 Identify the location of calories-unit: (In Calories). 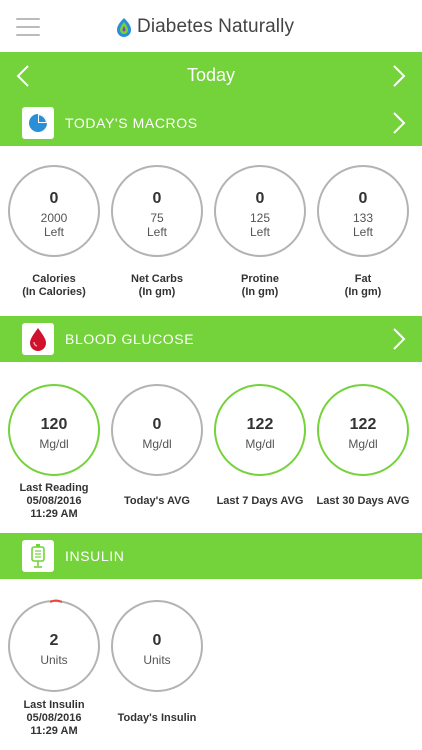
(54, 292).